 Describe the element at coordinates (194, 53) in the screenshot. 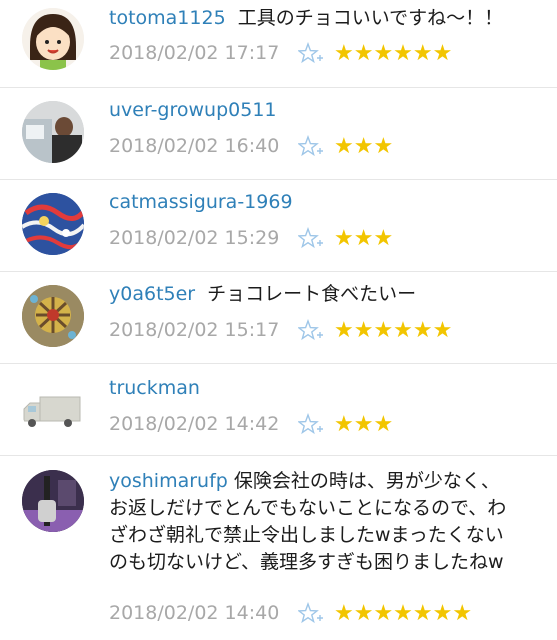

I see `timestamp: 2018/02/02 17:17` at that location.